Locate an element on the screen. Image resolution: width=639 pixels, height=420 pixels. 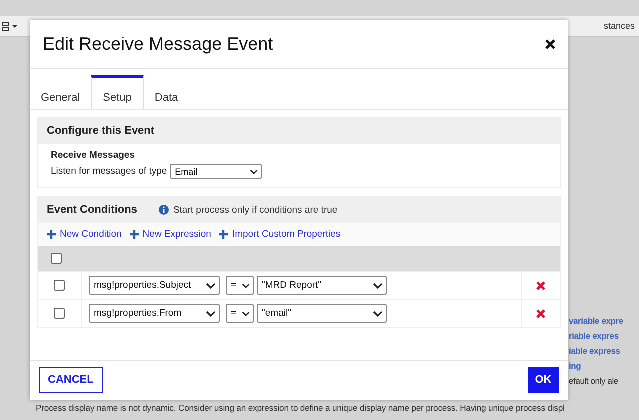
cancel-button: CANCEL is located at coordinates (71, 379).